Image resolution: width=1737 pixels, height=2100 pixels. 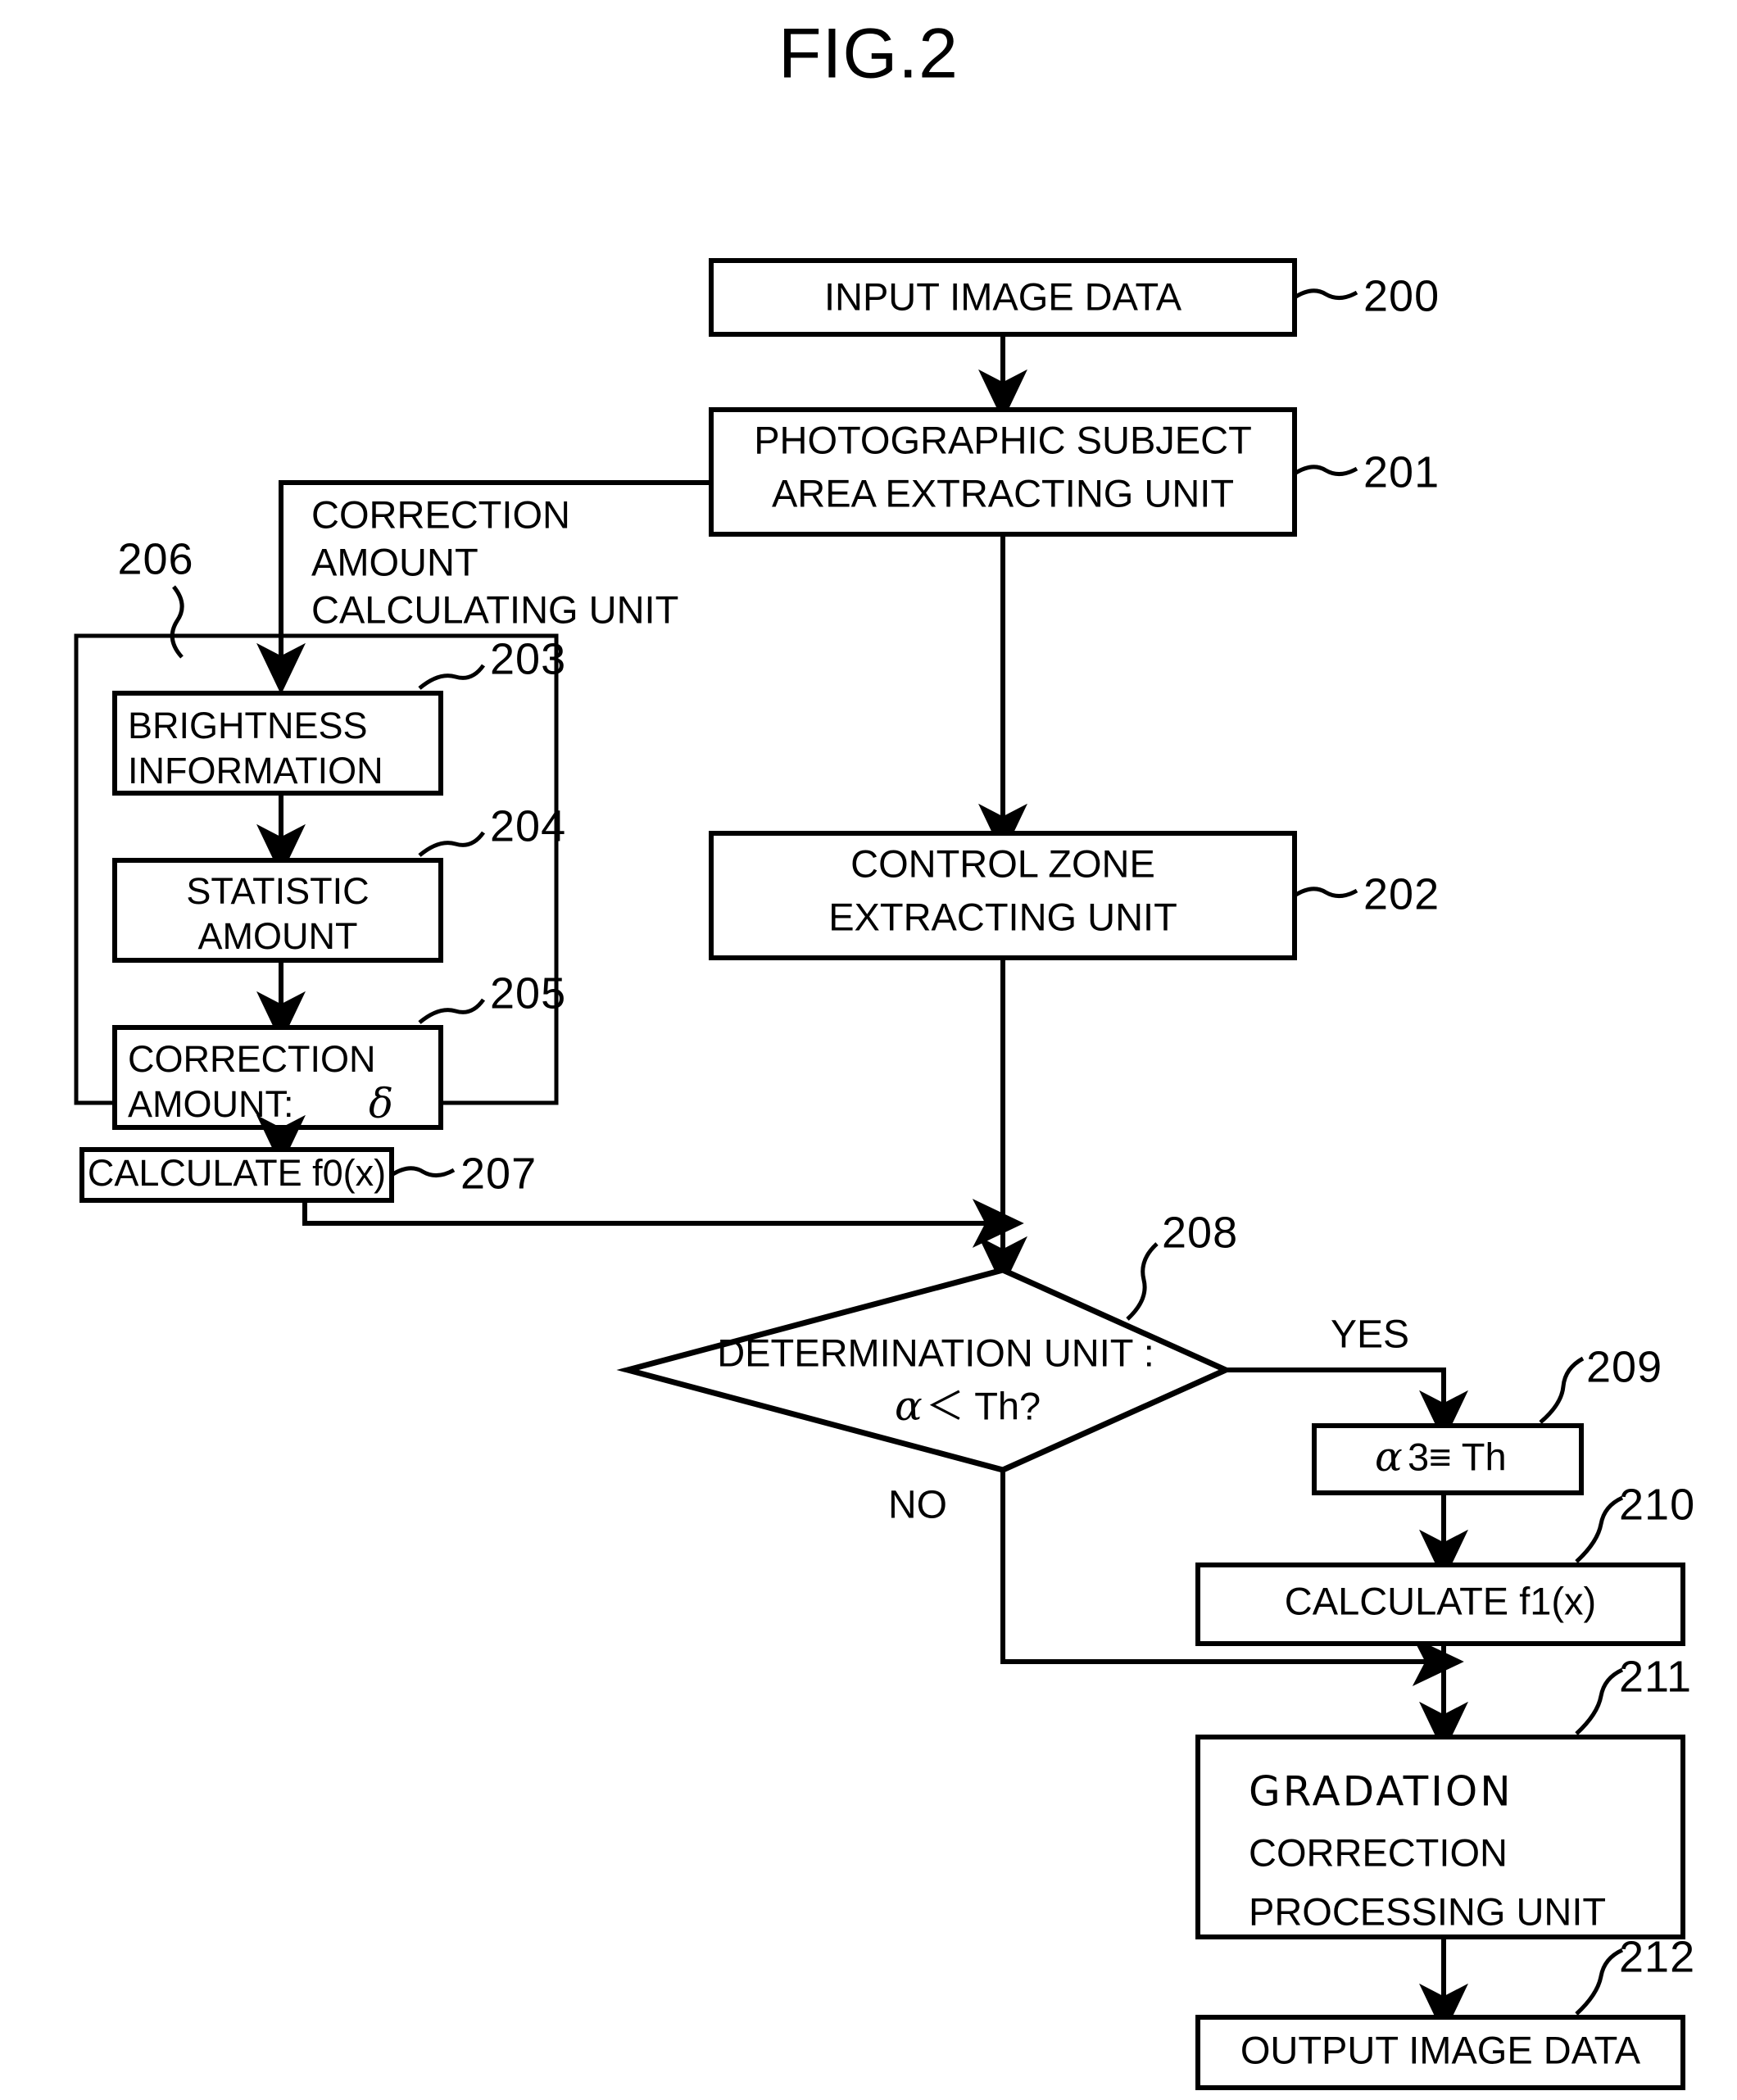 What do you see at coordinates (1347, 1404) in the screenshot?
I see `edge-yes-to-assign` at bounding box center [1347, 1404].